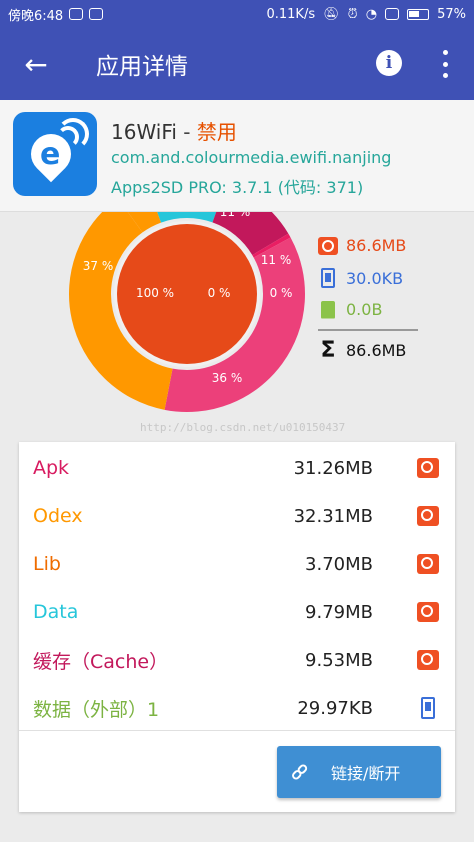 This screenshot has width=474, height=842. I want to click on row-size: 31.26MB, so click(333, 468).